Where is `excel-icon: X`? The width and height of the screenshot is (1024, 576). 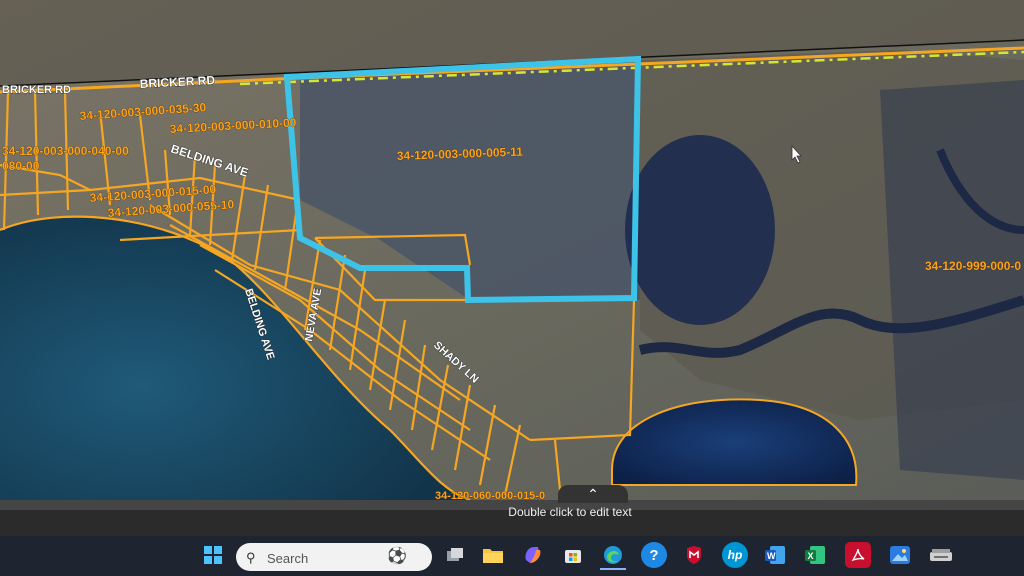 excel-icon: X is located at coordinates (815, 555).